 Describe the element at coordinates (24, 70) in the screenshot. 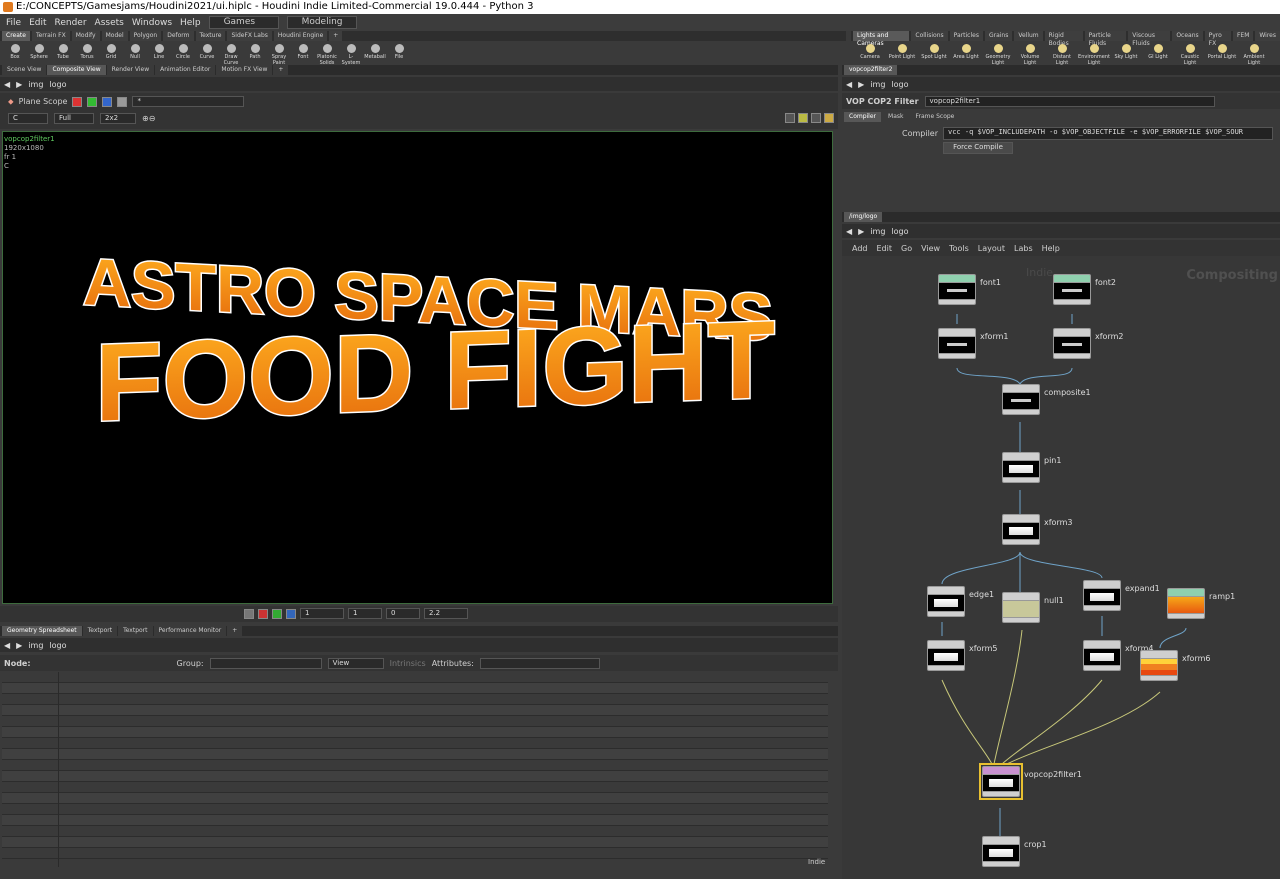

I see `viewer-tab: Scene View` at that location.